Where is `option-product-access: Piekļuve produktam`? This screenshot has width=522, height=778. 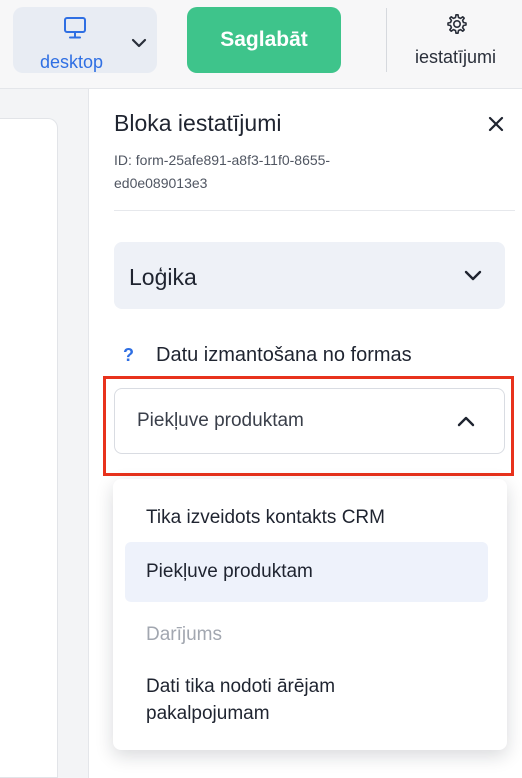 option-product-access: Piekļuve produktam is located at coordinates (306, 572).